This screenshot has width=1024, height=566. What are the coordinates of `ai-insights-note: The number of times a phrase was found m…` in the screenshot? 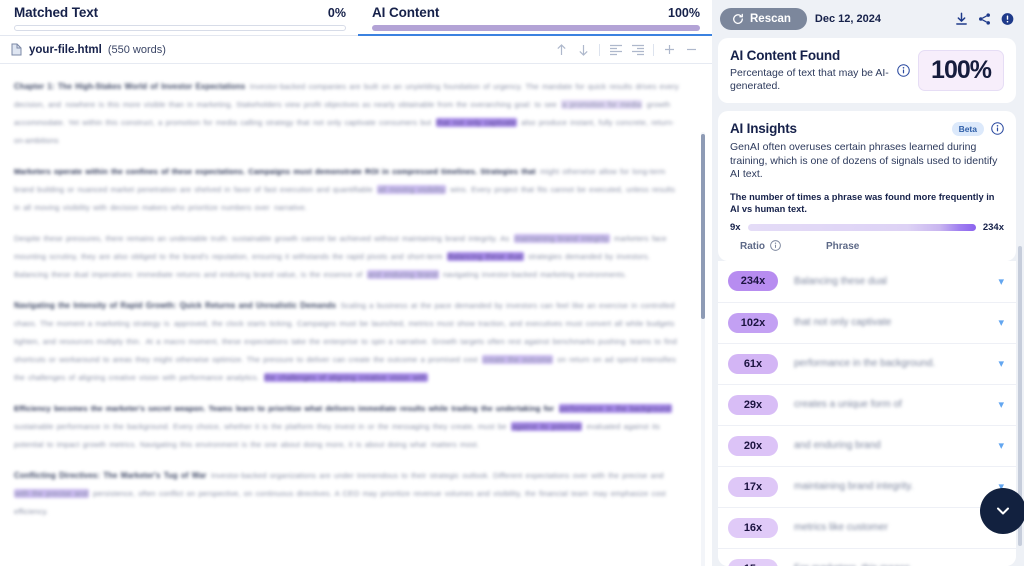 It's located at (862, 202).